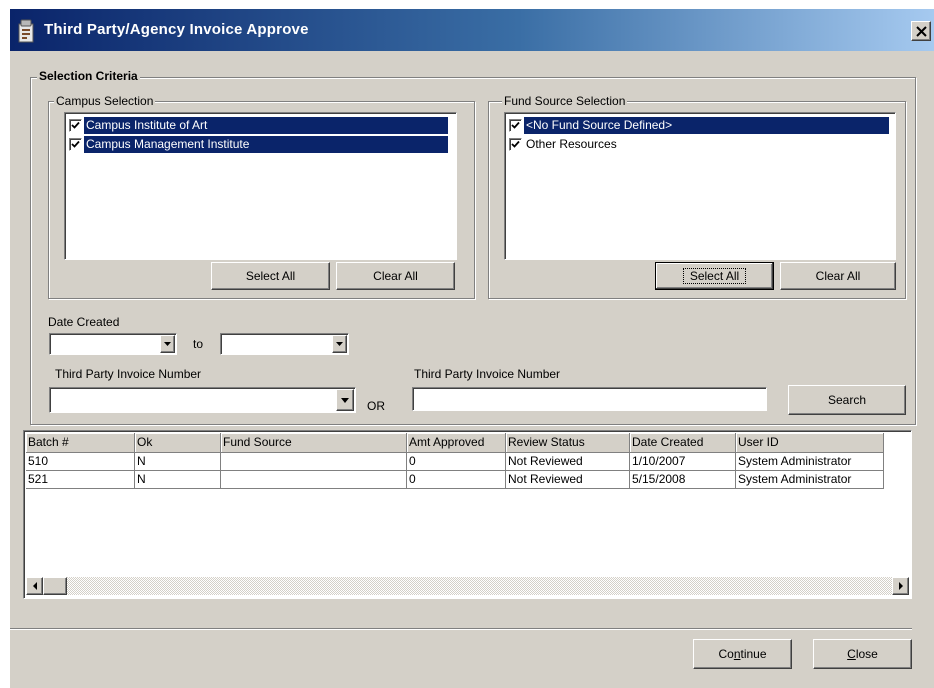 This screenshot has width=934, height=688. I want to click on search-button: Search, so click(847, 400).